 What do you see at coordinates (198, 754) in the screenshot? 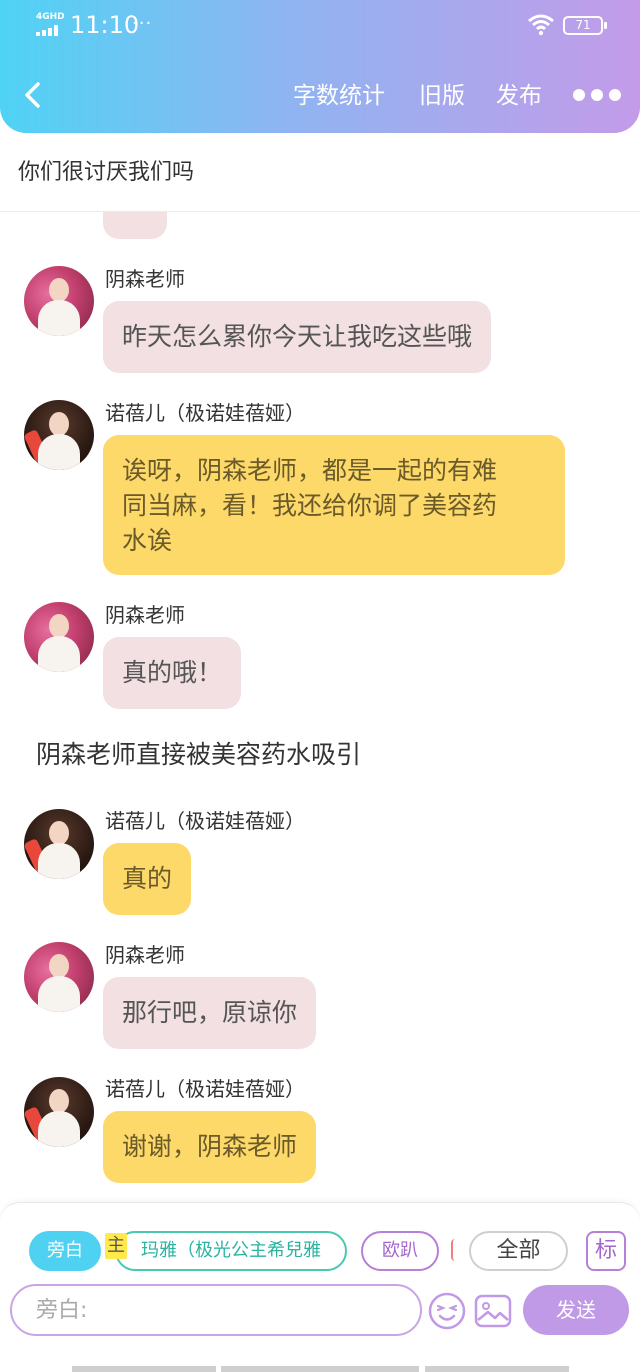
I see `narration-text: 阴森老师直接被美容药水吸引` at bounding box center [198, 754].